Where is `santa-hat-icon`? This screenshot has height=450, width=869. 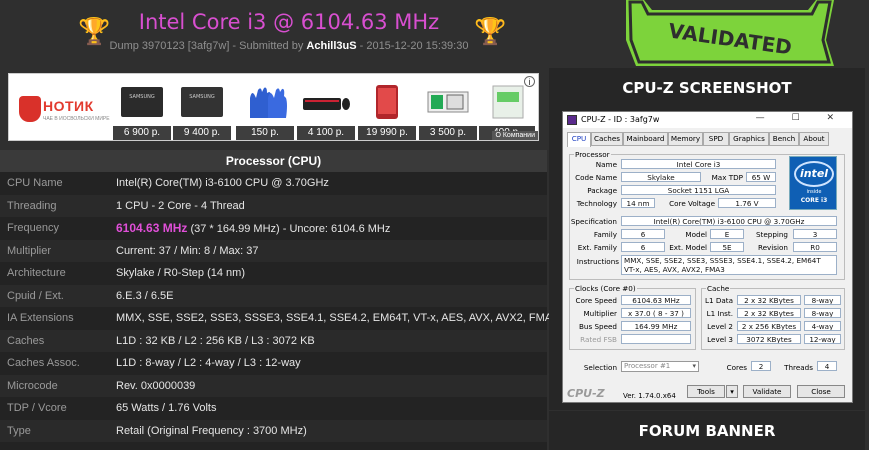 santa-hat-icon is located at coordinates (30, 109).